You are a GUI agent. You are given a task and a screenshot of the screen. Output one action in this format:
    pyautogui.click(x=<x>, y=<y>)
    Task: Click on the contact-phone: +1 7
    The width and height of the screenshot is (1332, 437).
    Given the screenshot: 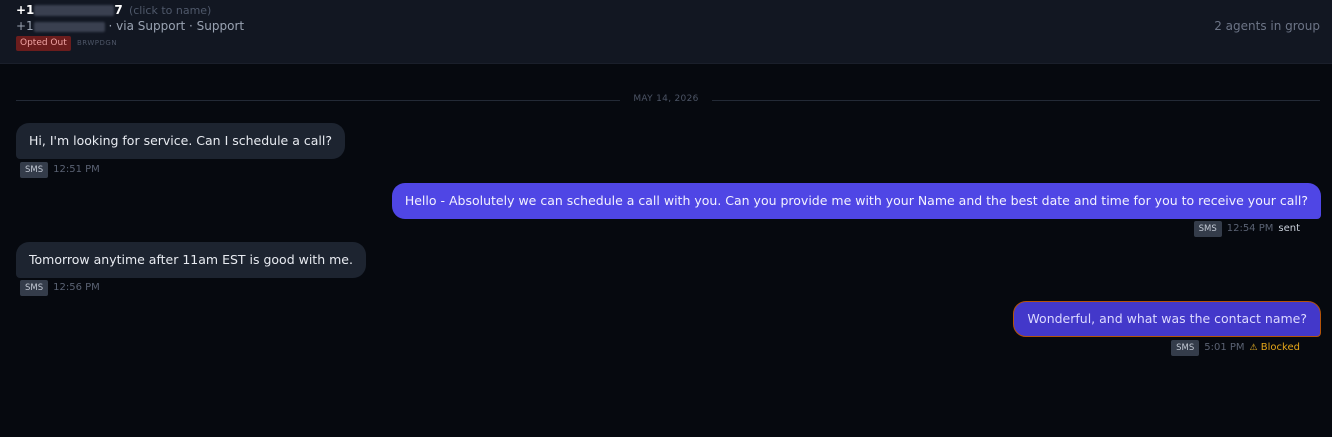 What is the action you would take?
    pyautogui.click(x=71, y=10)
    